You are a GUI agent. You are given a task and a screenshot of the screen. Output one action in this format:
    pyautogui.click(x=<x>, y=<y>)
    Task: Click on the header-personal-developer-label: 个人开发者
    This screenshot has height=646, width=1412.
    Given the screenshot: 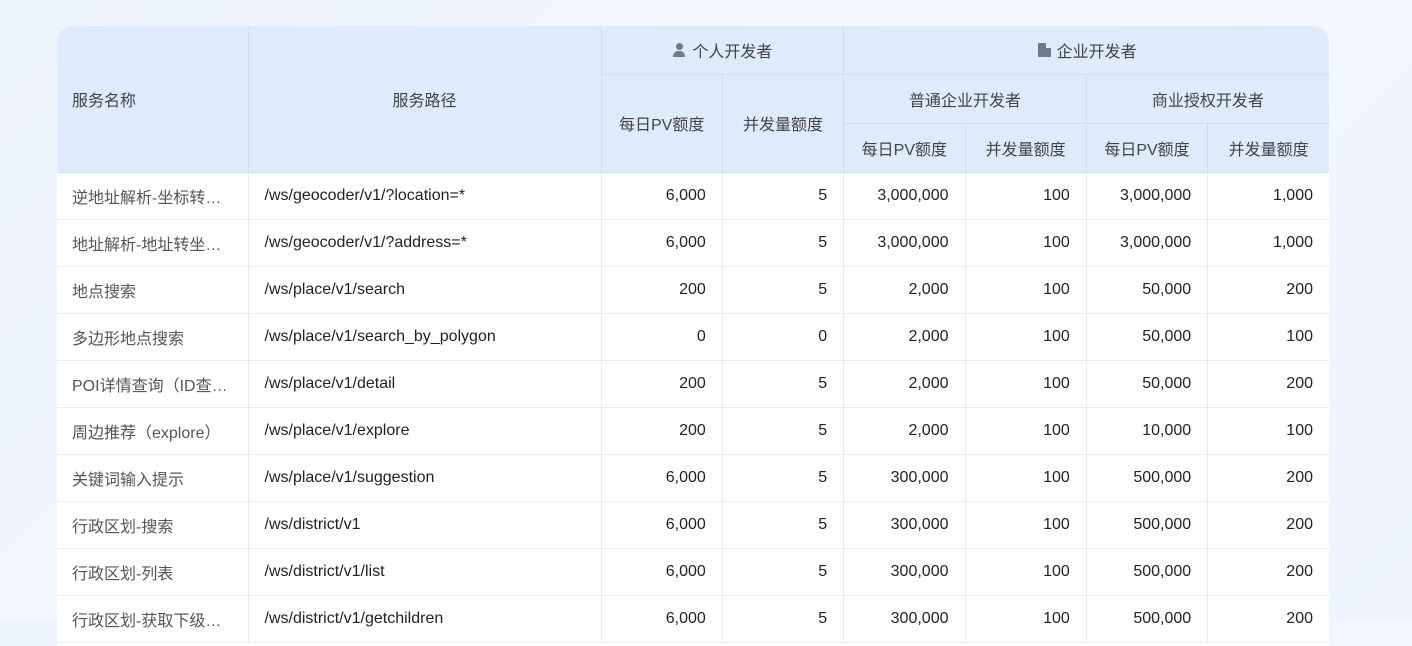 What is the action you would take?
    pyautogui.click(x=732, y=53)
    